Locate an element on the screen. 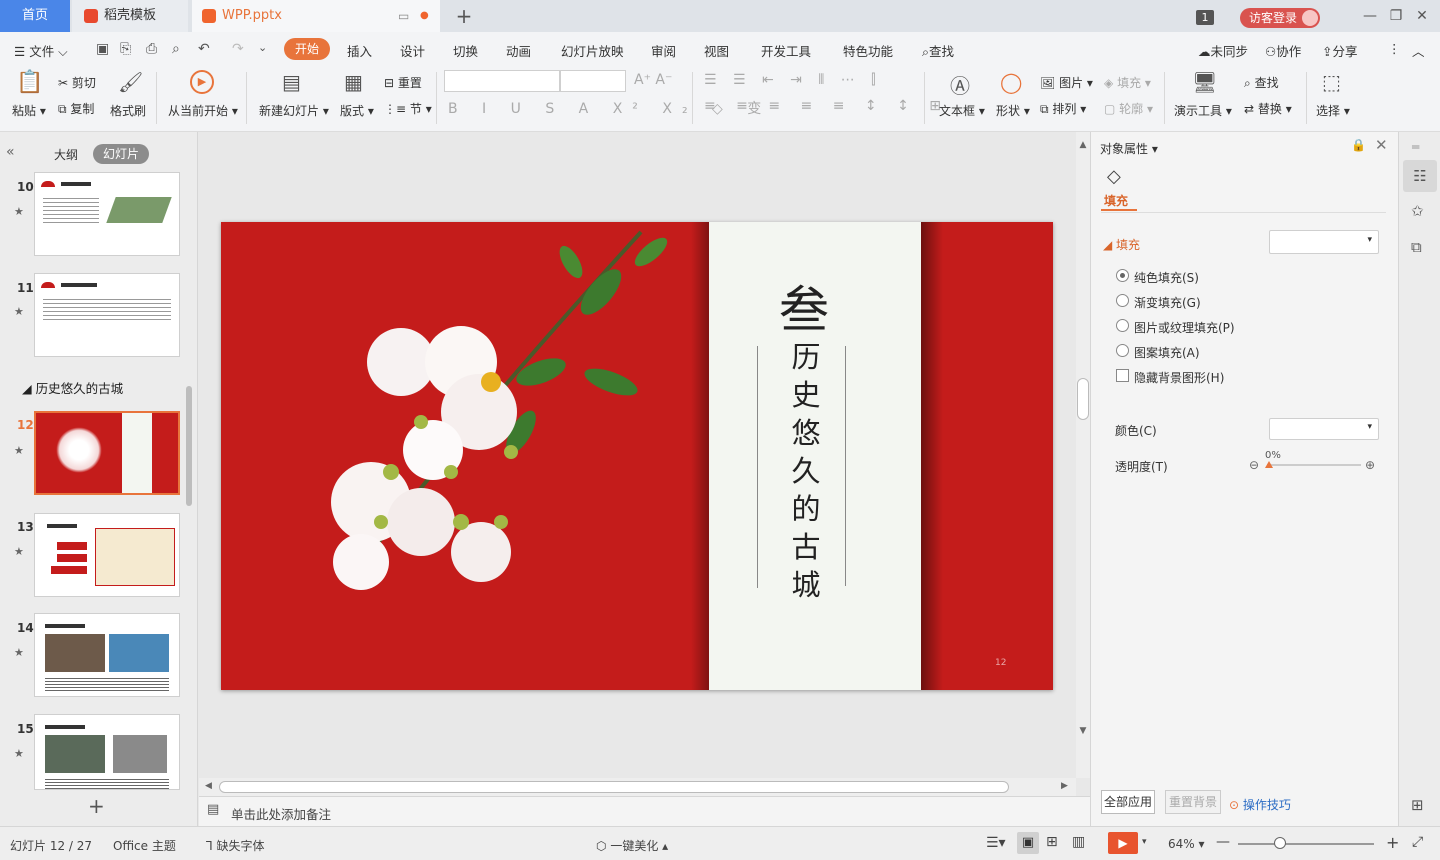  notes-area: ▤ 单击此处添加备注 is located at coordinates (644, 811).